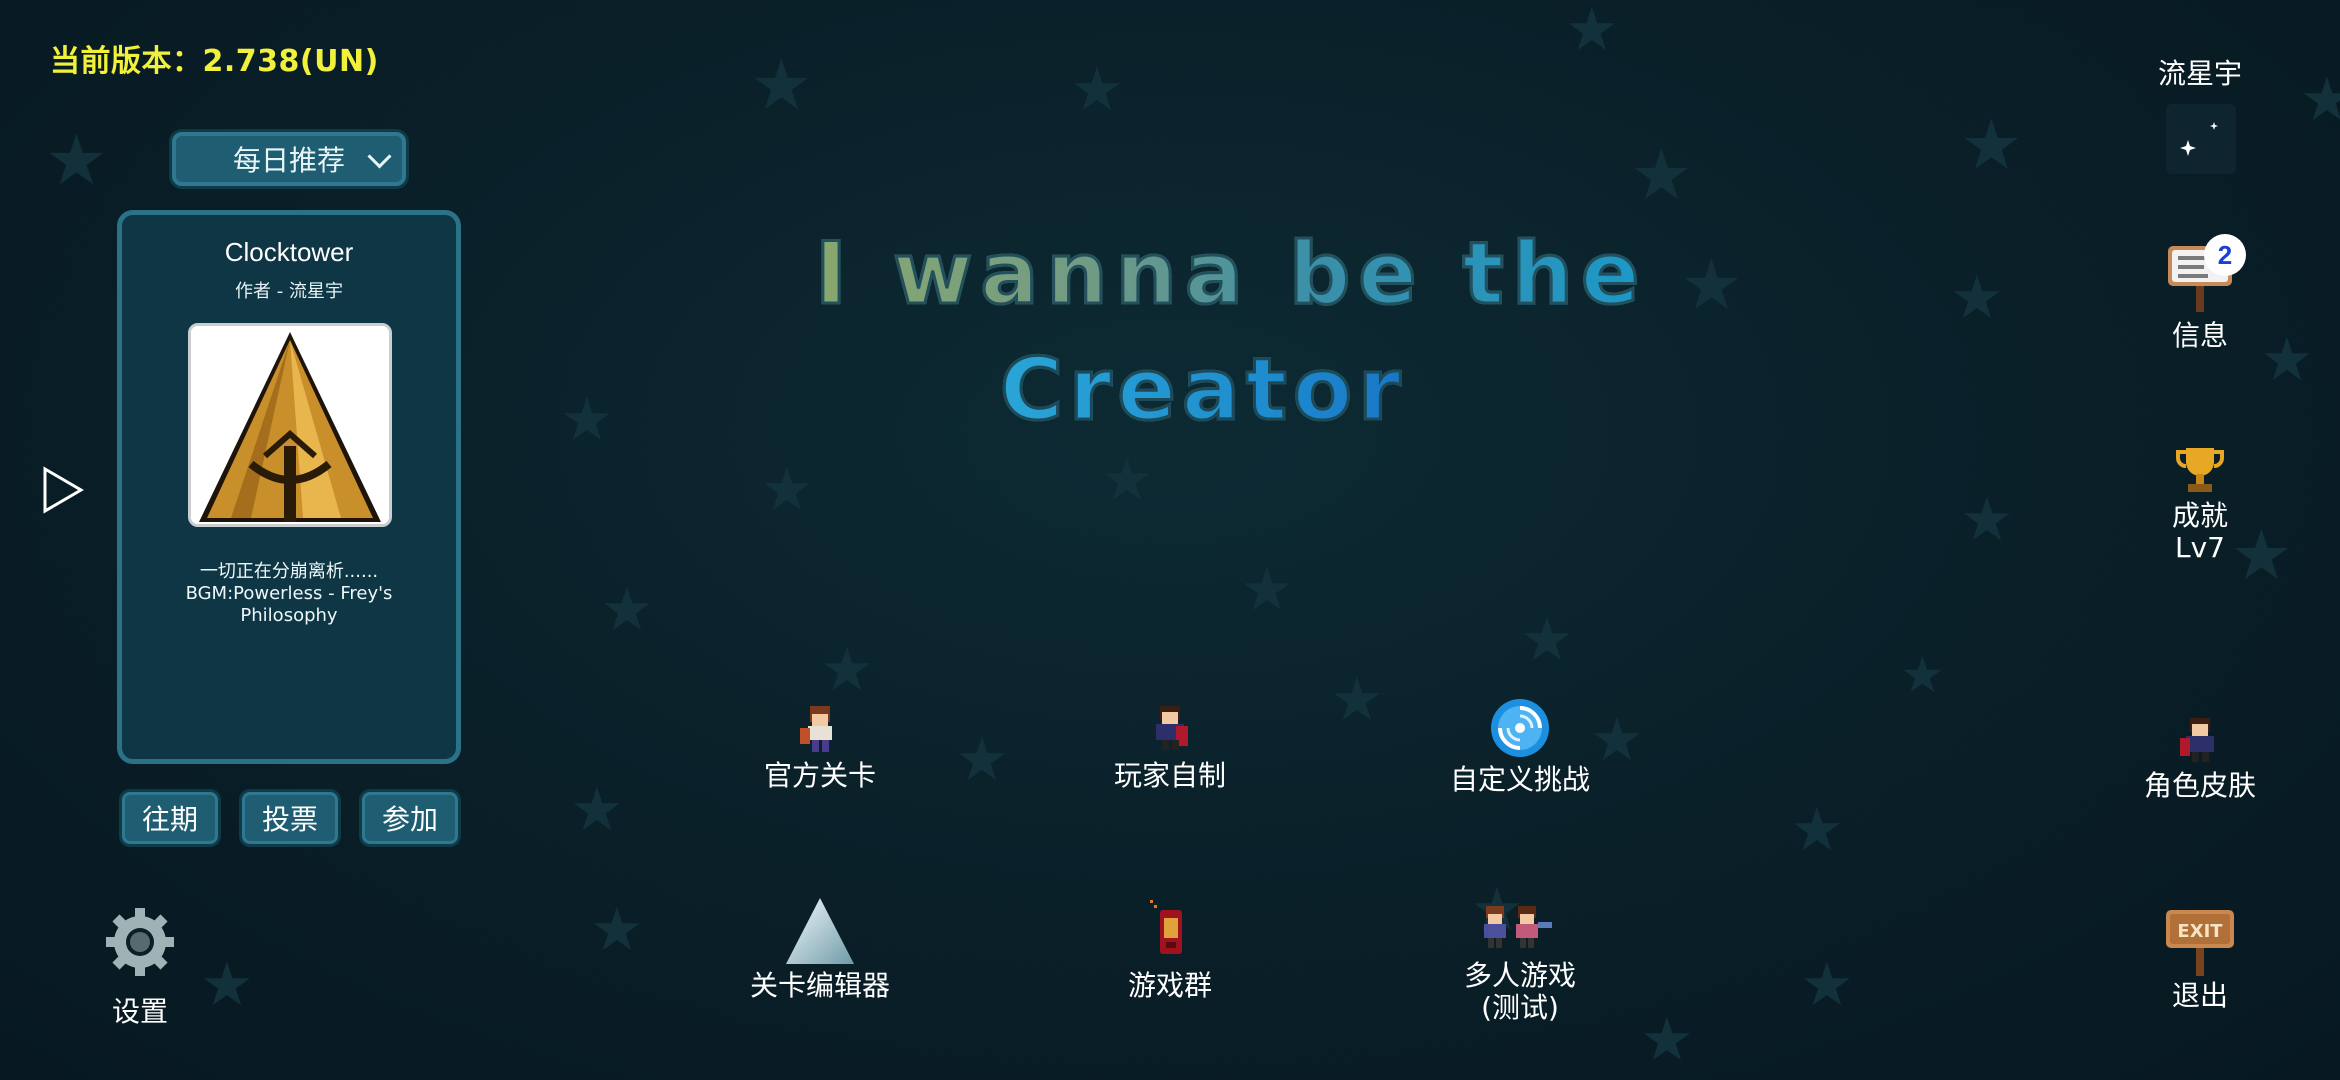 The image size is (2340, 1080). I want to click on phone-icon, so click(1166, 927).